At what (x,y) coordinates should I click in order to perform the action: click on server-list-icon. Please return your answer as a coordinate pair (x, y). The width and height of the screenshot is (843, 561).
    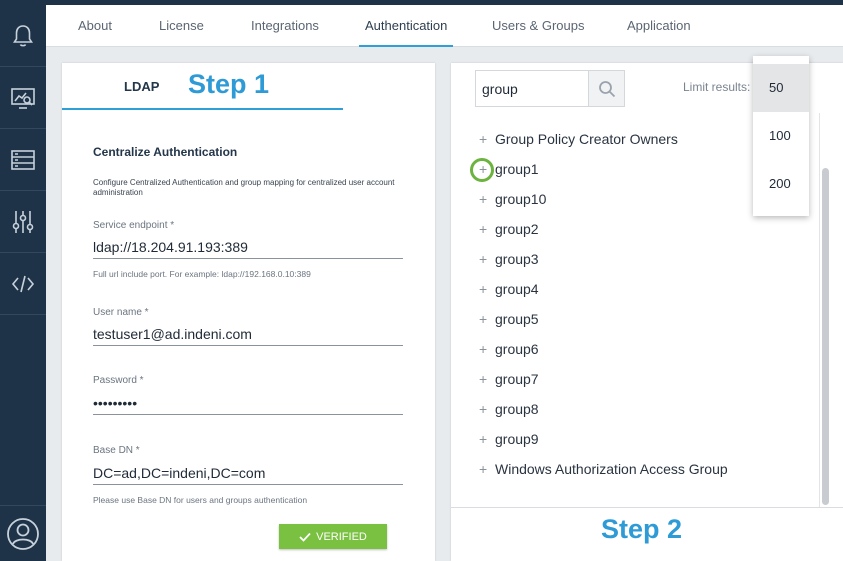
    Looking at the image, I should click on (23, 159).